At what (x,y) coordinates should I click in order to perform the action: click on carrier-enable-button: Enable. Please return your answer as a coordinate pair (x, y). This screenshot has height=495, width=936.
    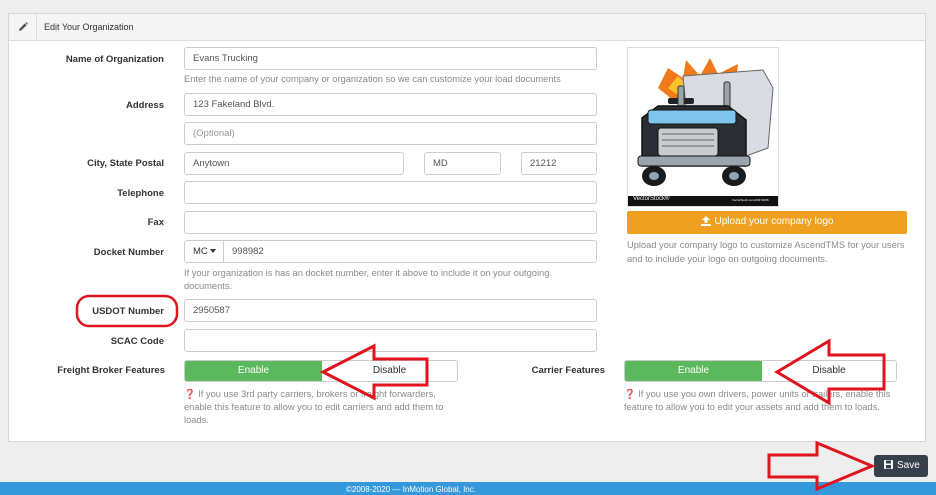
    Looking at the image, I should click on (693, 371).